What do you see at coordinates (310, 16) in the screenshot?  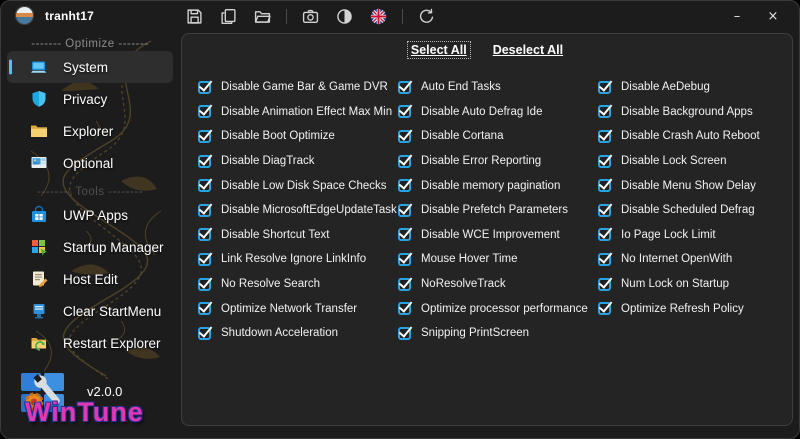 I see `screenshot-button` at bounding box center [310, 16].